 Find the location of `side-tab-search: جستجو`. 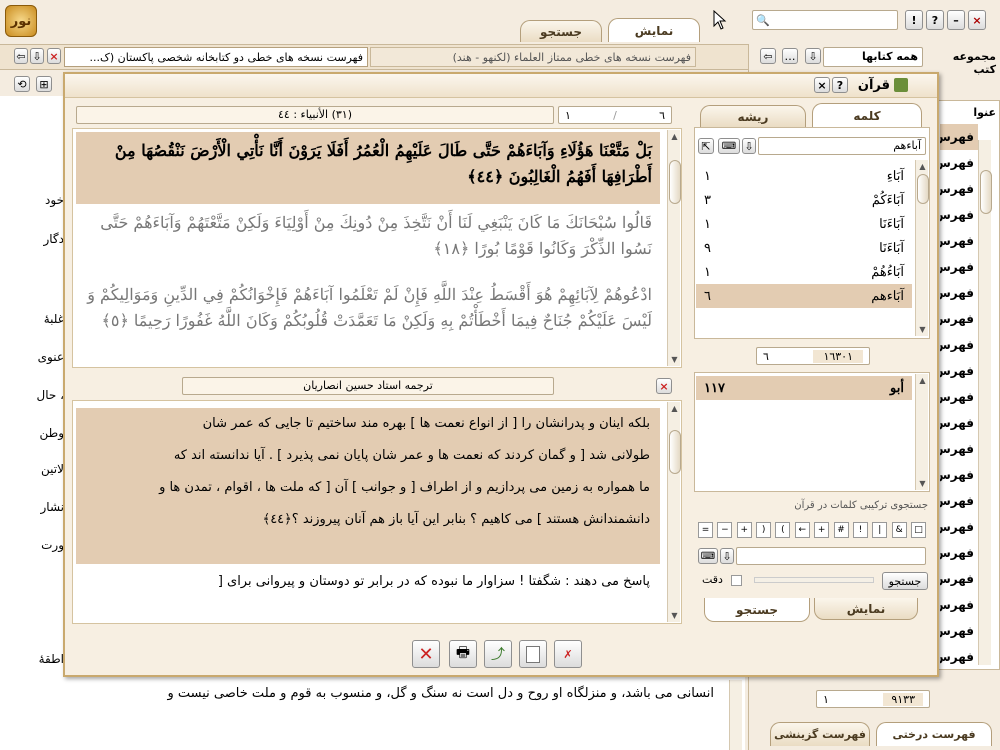

side-tab-search: جستجو is located at coordinates (757, 610).